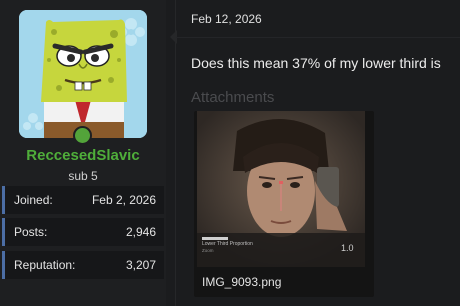  Describe the element at coordinates (318, 37) in the screenshot. I see `post-header-divider` at that location.